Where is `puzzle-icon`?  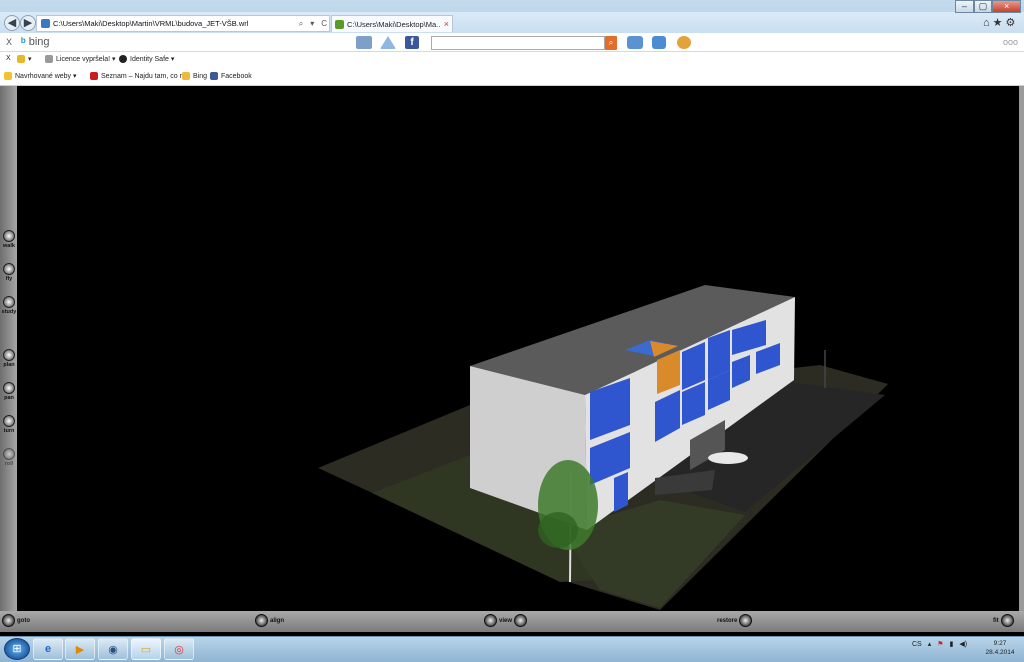 puzzle-icon is located at coordinates (684, 42).